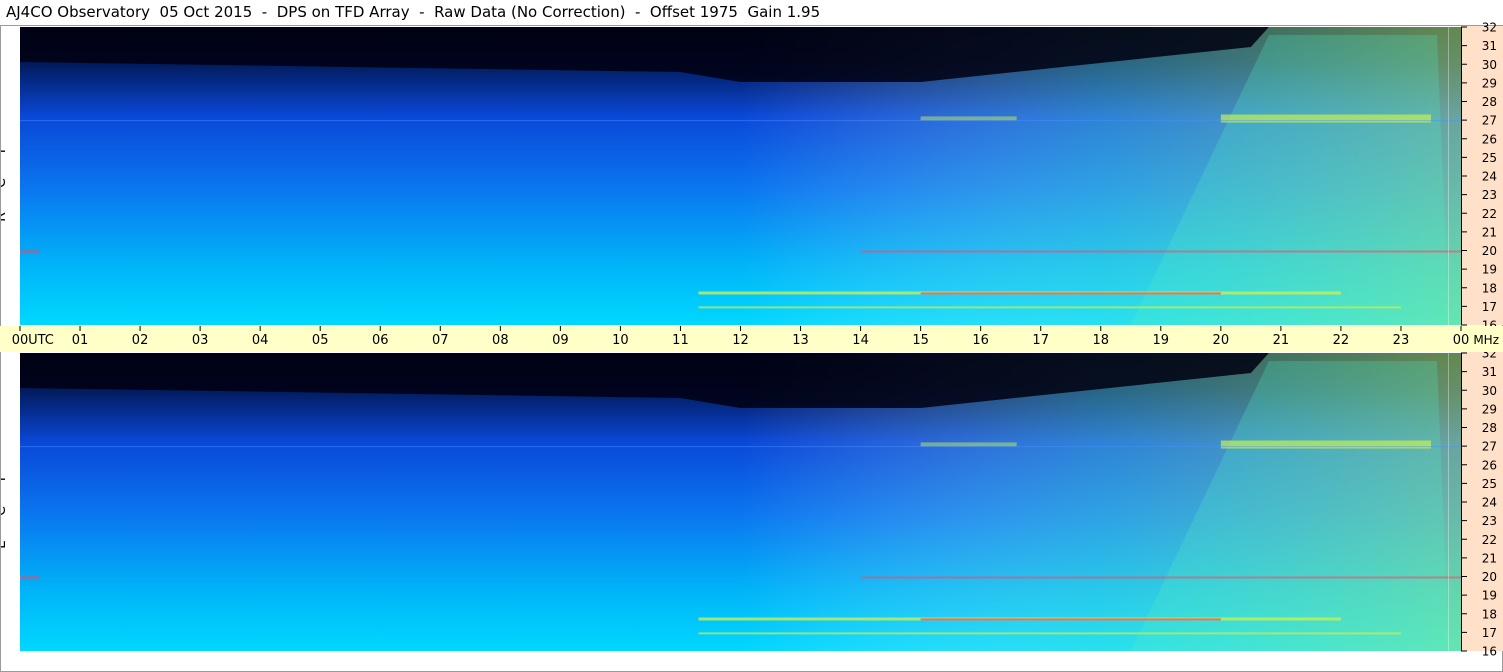 This screenshot has width=1503, height=672. What do you see at coordinates (320, 340) in the screenshot?
I see `time-tick-label: 05` at bounding box center [320, 340].